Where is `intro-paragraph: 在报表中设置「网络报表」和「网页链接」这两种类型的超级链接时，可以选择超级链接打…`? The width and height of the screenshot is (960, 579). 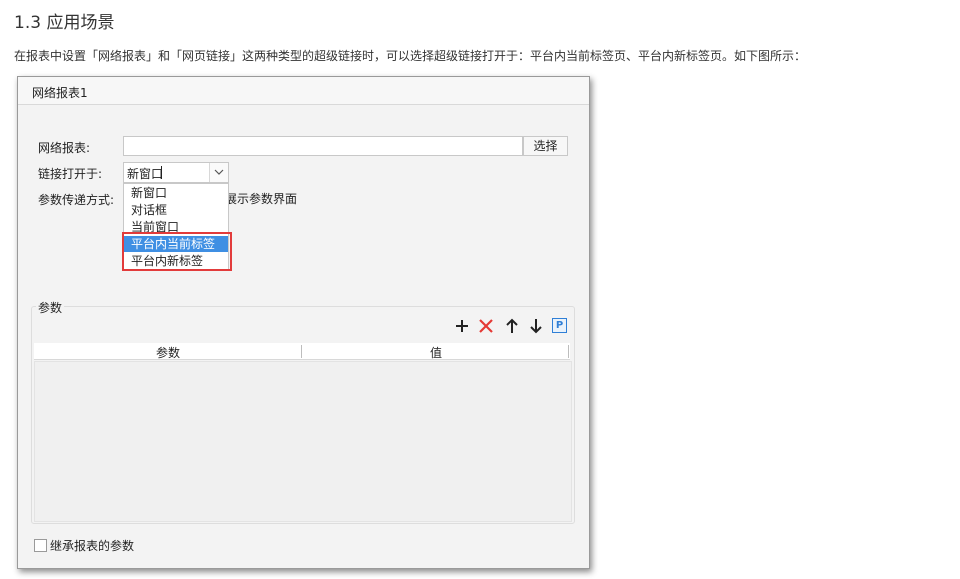 intro-paragraph: 在报表中设置「网络报表」和「网页链接」这两种类型的超级链接时，可以选择超级链接打… is located at coordinates (410, 56).